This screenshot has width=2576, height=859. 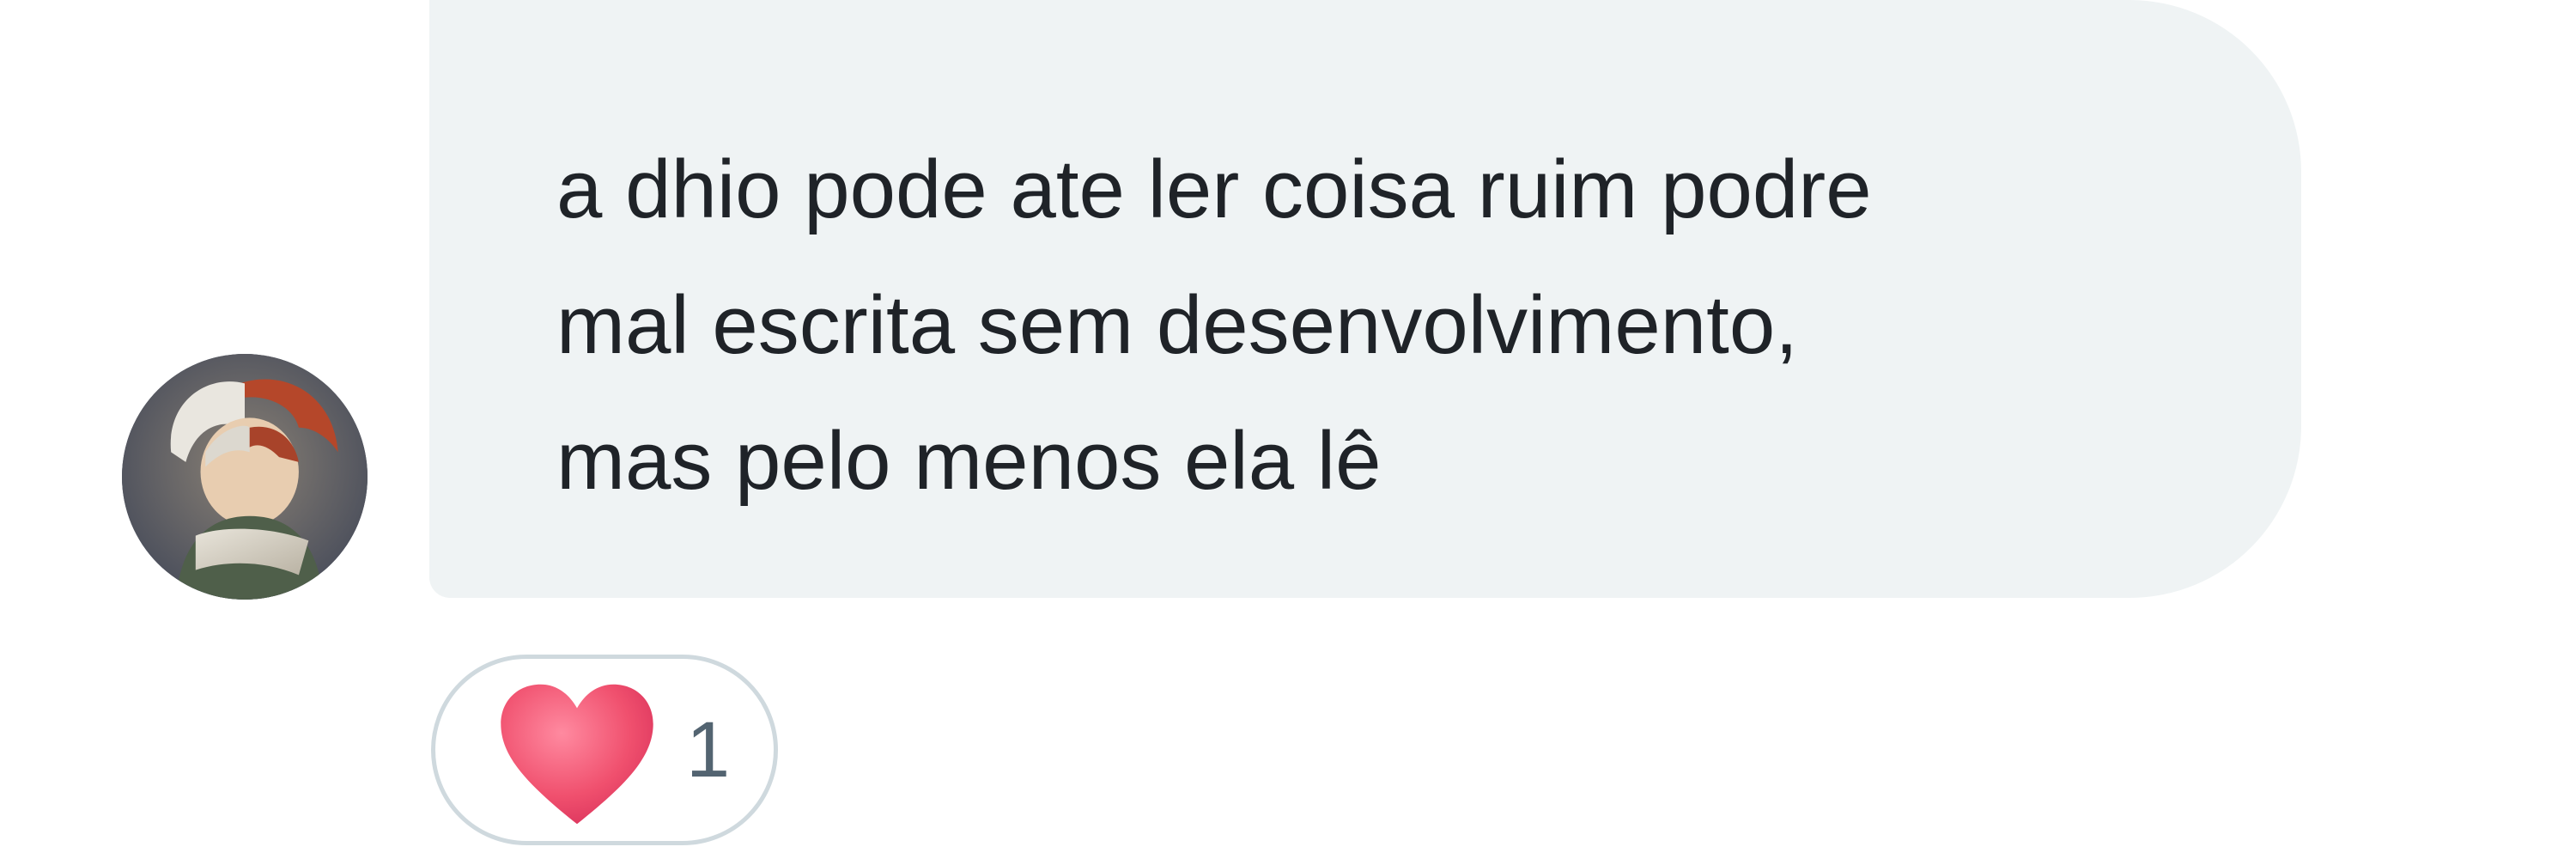 I want to click on avatar, so click(x=245, y=477).